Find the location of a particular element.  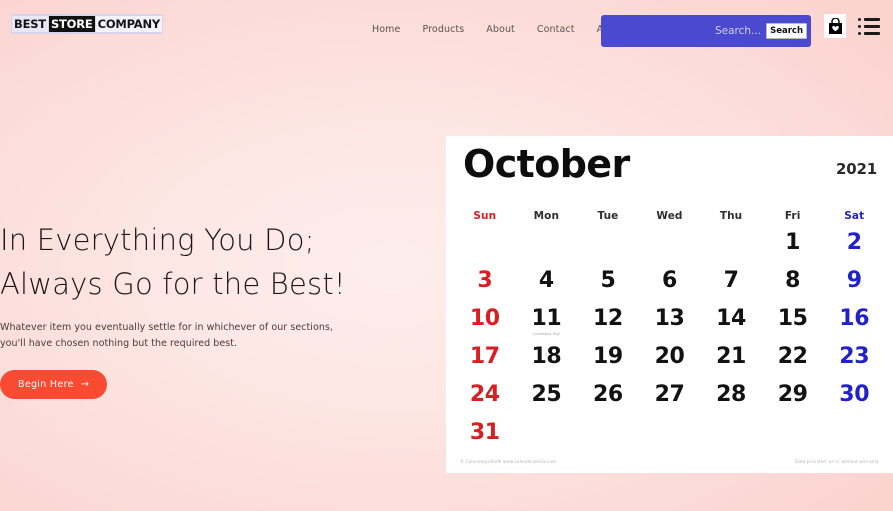

calendar-day-number: 14 is located at coordinates (731, 318).